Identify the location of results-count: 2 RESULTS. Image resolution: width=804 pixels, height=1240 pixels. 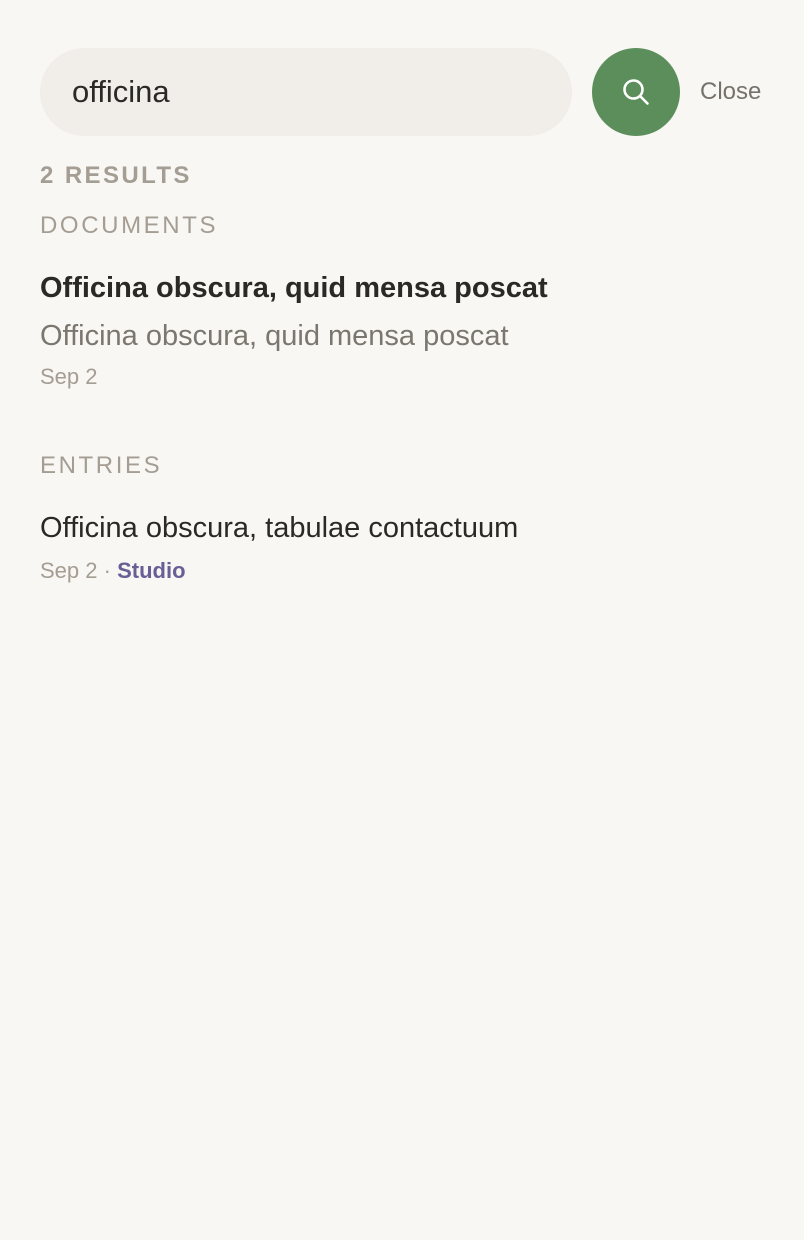
(116, 175).